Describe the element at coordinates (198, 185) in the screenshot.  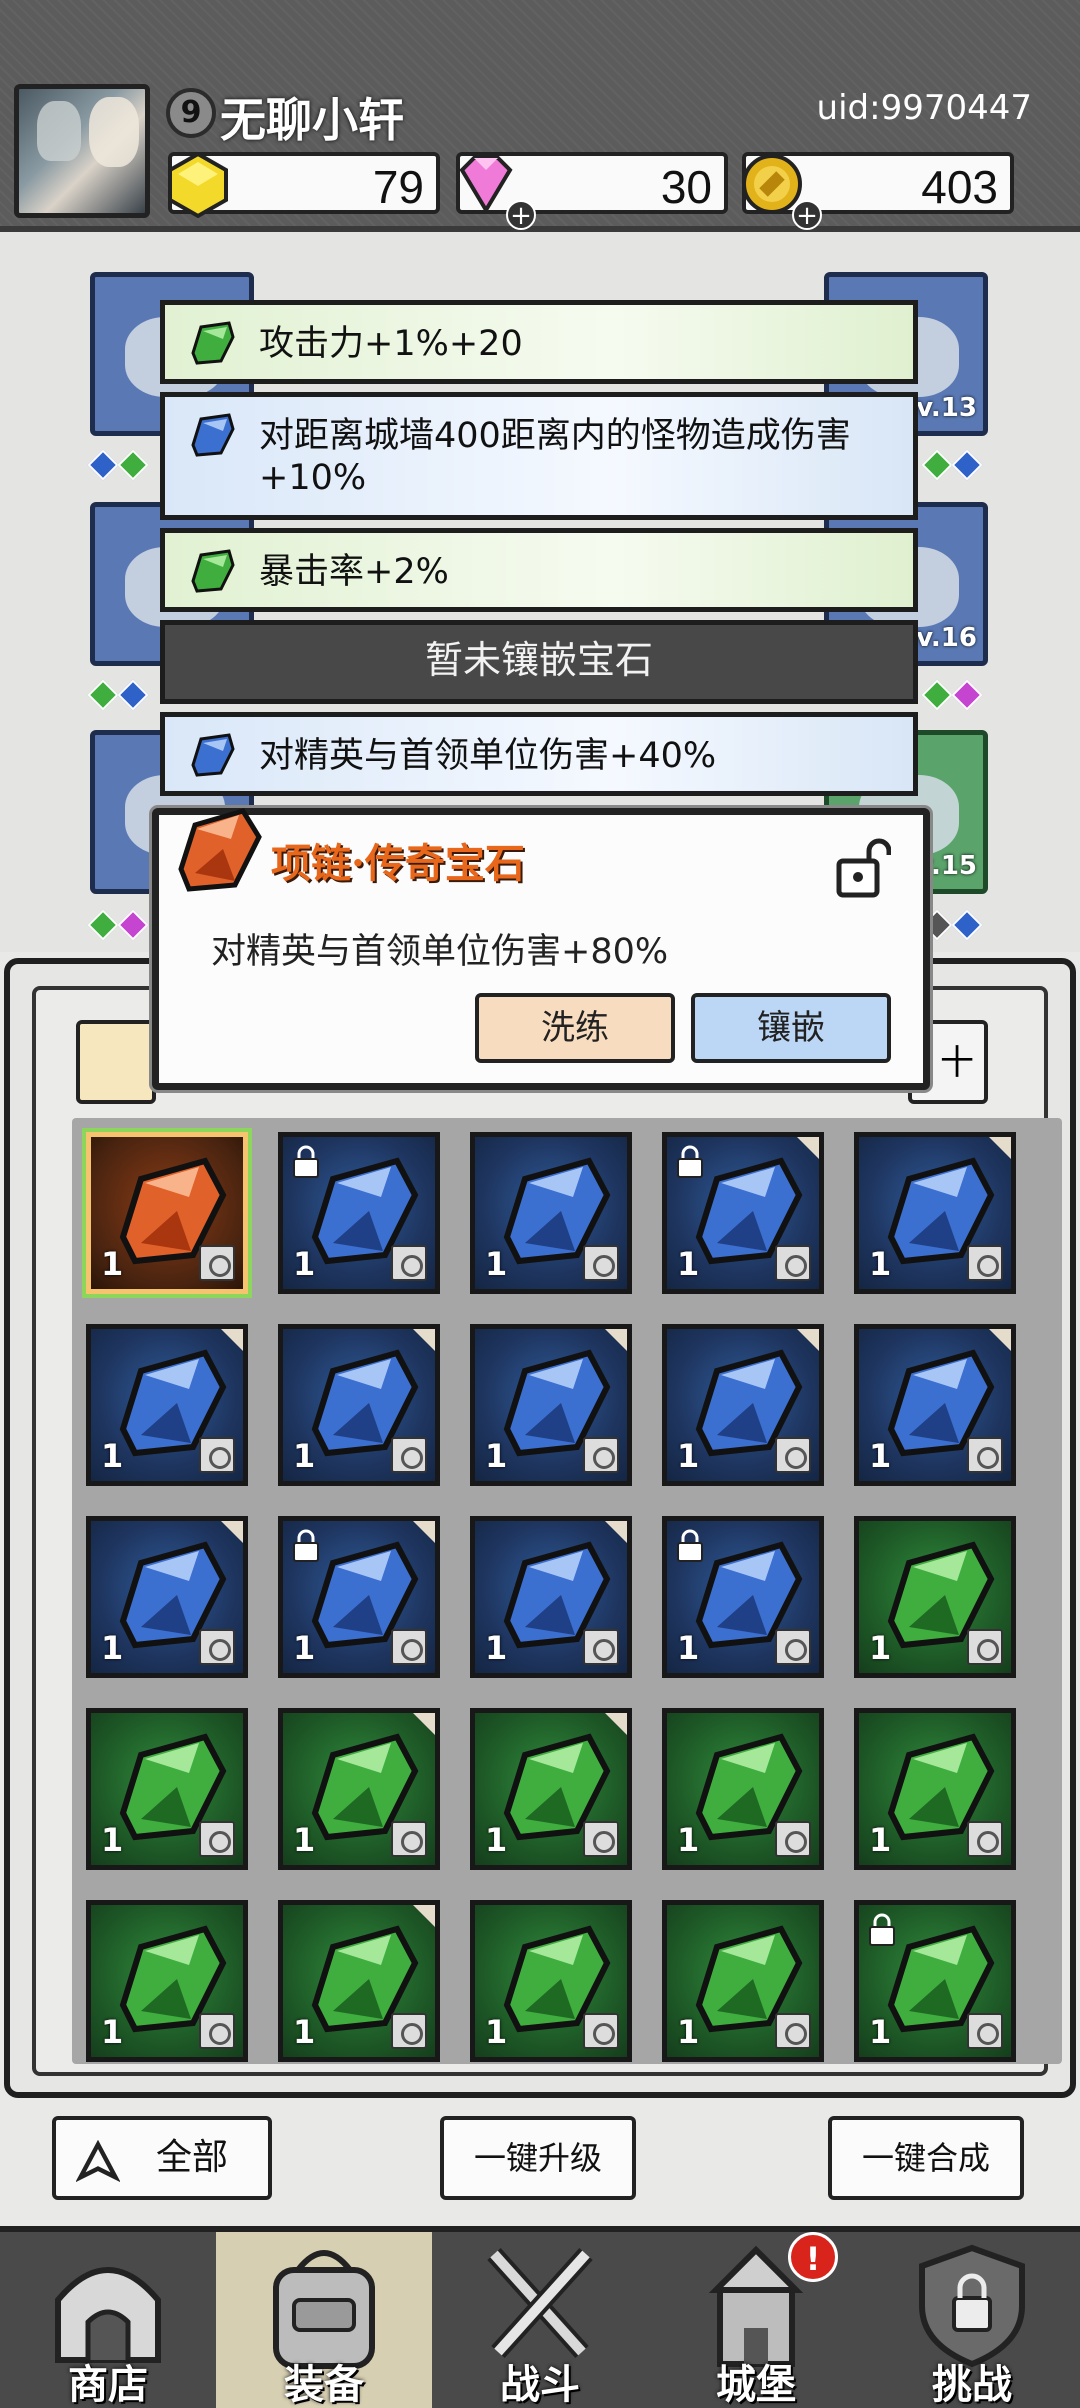
I see `gold-cube-icon` at that location.